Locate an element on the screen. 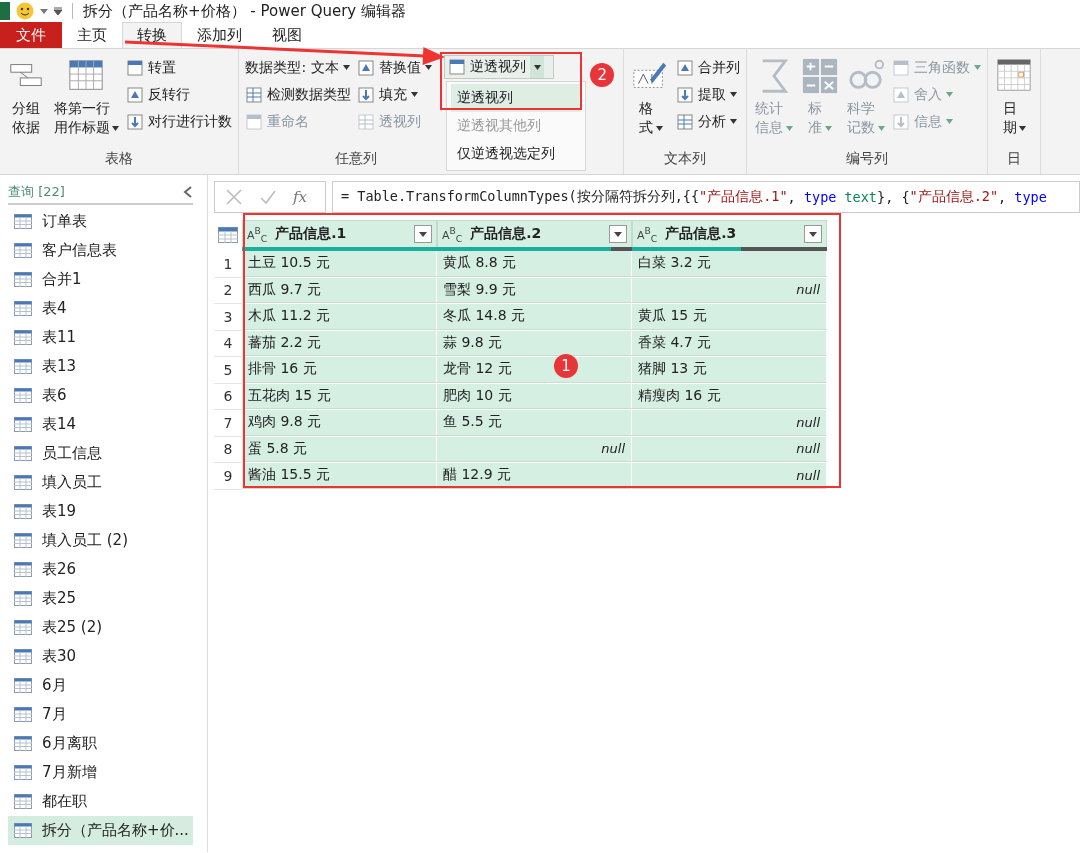  ribbon-button: 对行进行计数 is located at coordinates (179, 121).